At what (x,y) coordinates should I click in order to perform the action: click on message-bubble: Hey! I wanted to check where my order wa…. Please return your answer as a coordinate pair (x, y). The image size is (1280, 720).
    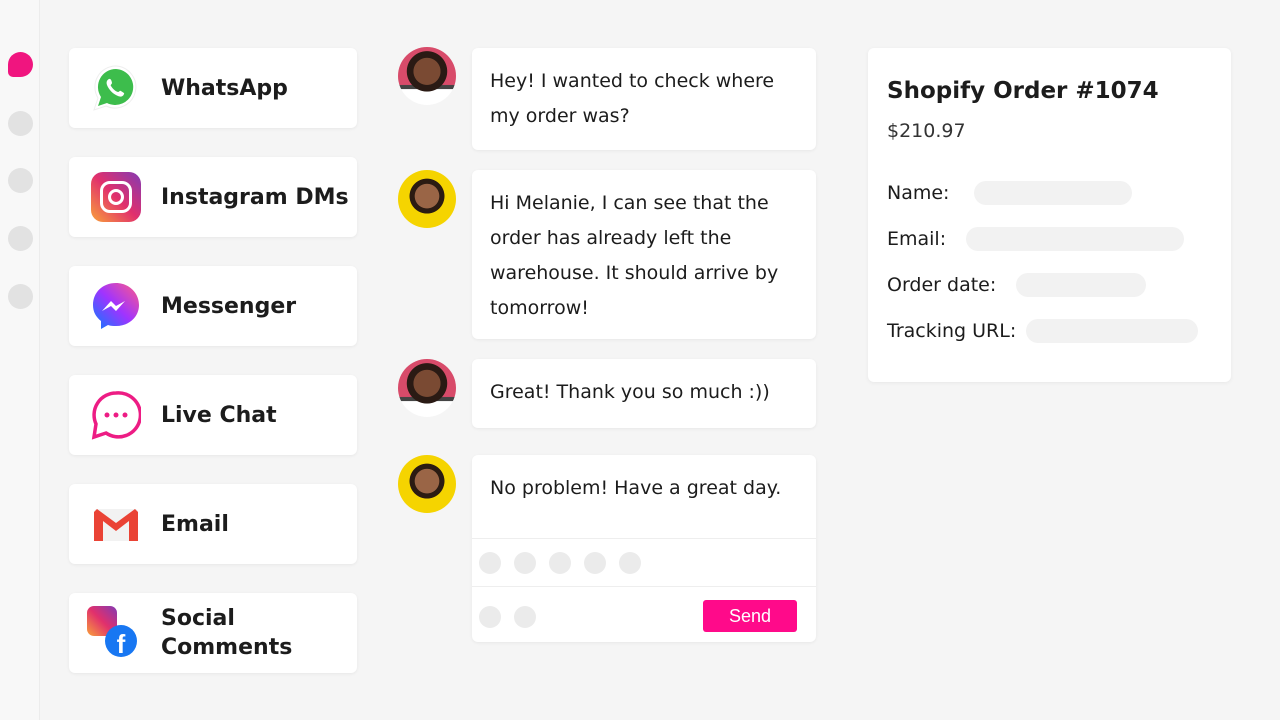
    Looking at the image, I should click on (644, 99).